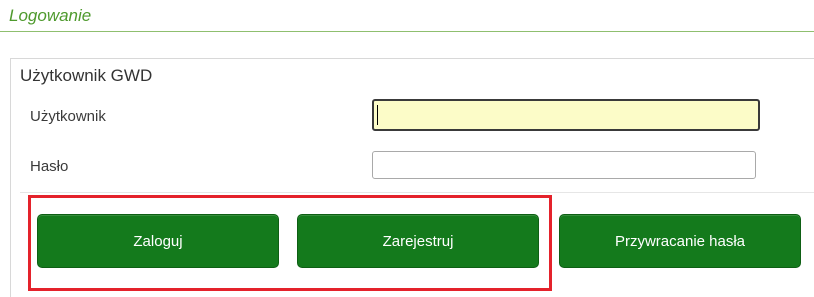 The width and height of the screenshot is (814, 297). Describe the element at coordinates (418, 241) in the screenshot. I see `register-button: Zarejestruj` at that location.